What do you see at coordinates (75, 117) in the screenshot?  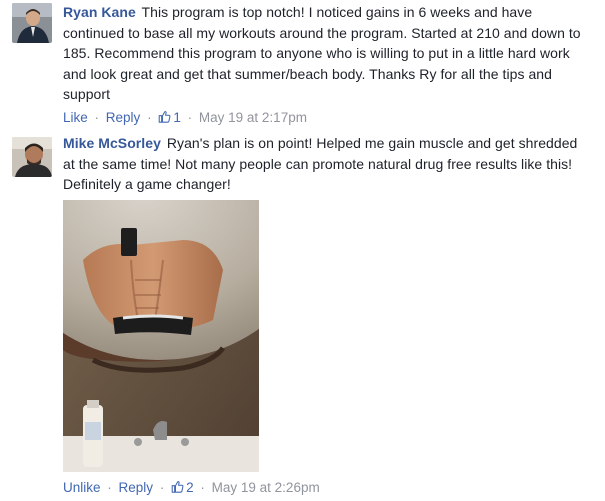 I see `like-button: Like` at bounding box center [75, 117].